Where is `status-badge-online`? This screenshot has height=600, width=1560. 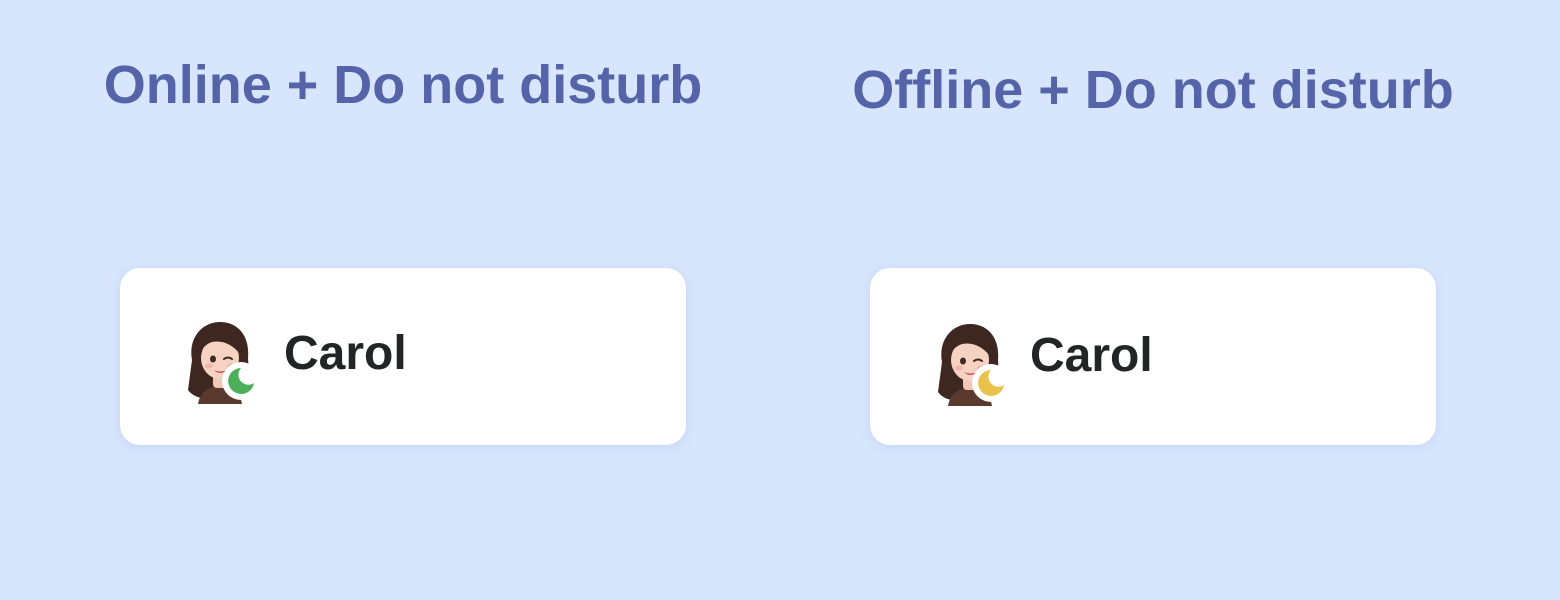
status-badge-online is located at coordinates (241, 381).